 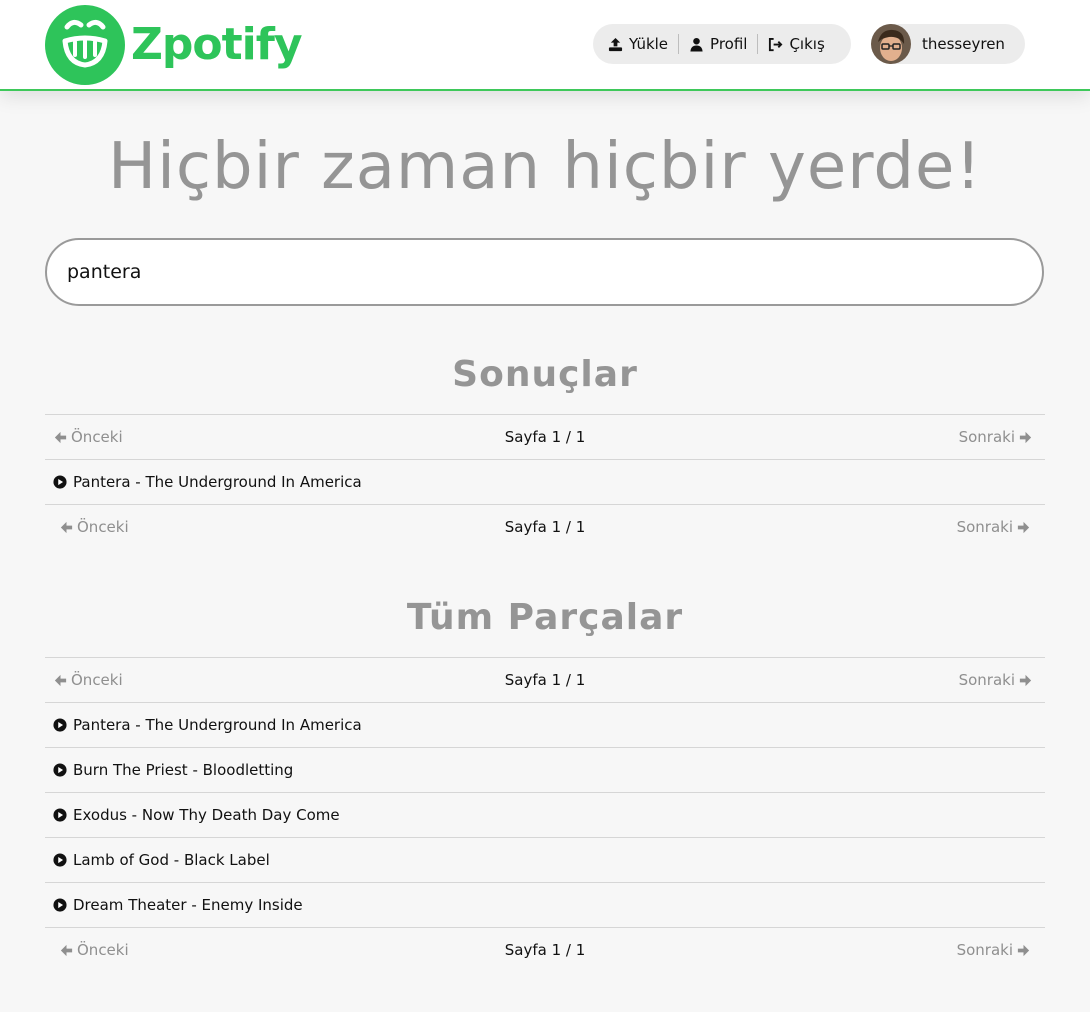 I want to click on logo: Zpotify, so click(x=174, y=45).